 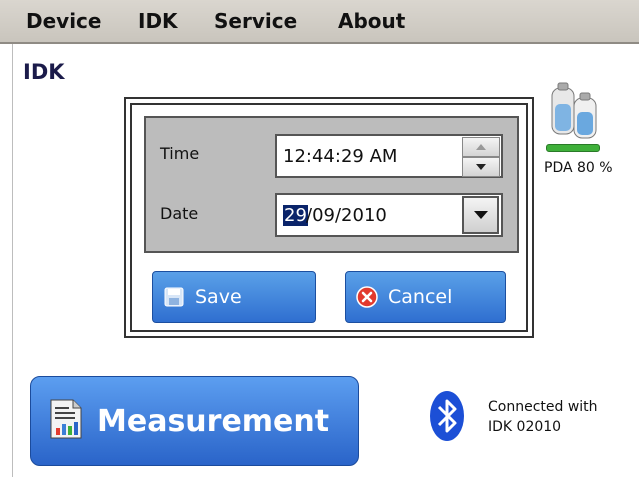 What do you see at coordinates (447, 416) in the screenshot?
I see `bluetooth-icon` at bounding box center [447, 416].